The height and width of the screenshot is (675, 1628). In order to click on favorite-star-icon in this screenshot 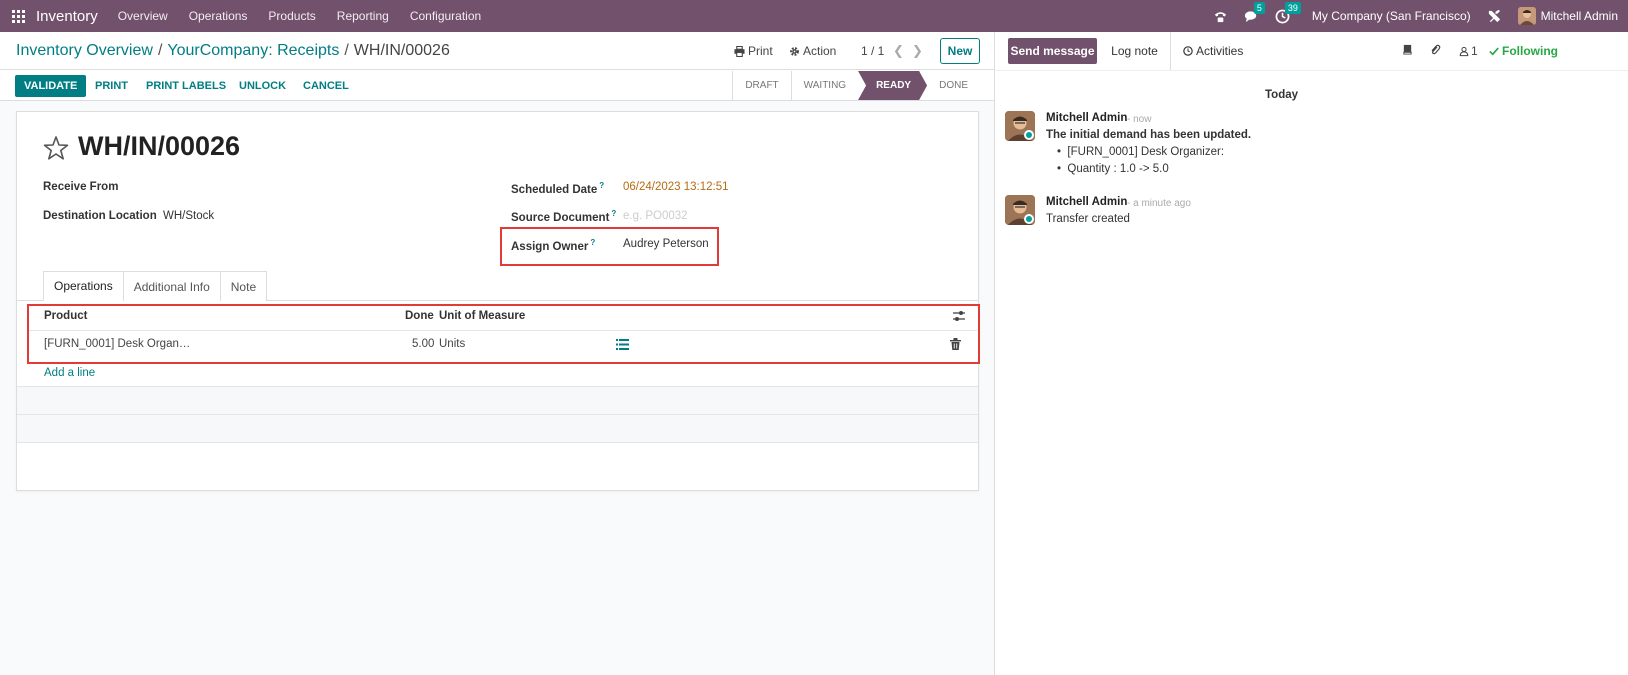, I will do `click(56, 148)`.